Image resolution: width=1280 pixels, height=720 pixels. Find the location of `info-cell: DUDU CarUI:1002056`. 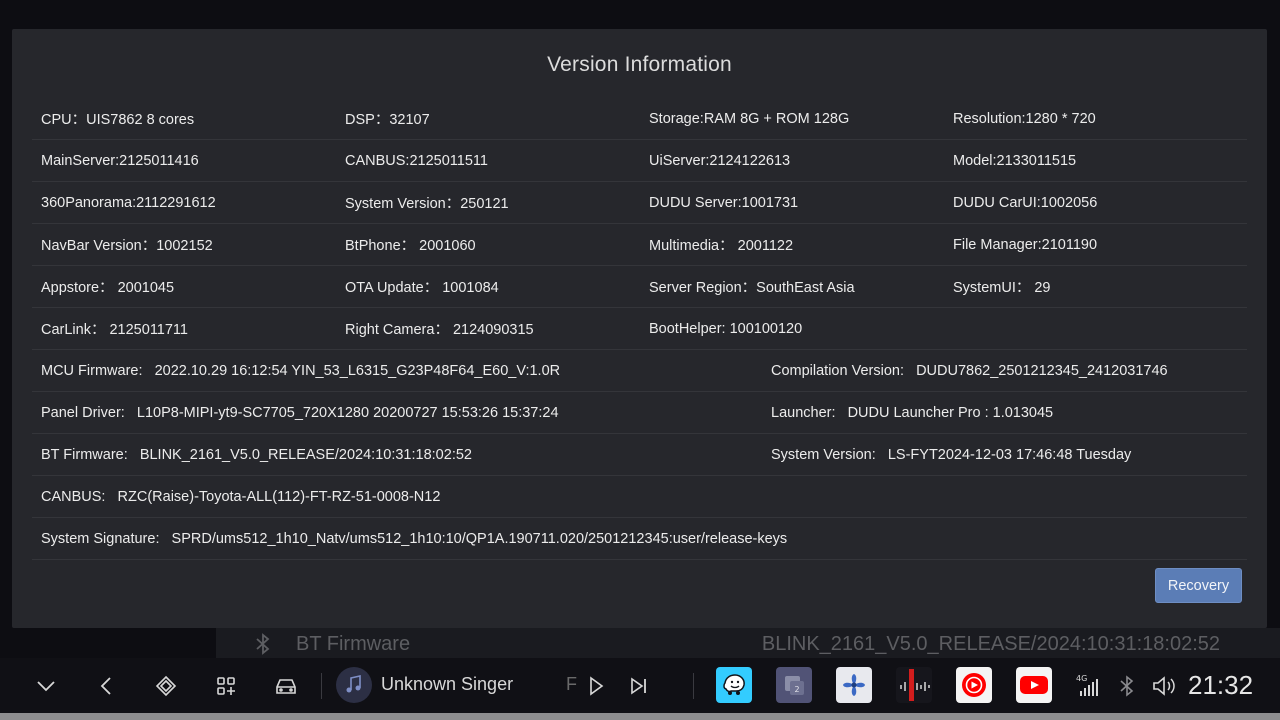

info-cell: DUDU CarUI:1002056 is located at coordinates (1025, 202).